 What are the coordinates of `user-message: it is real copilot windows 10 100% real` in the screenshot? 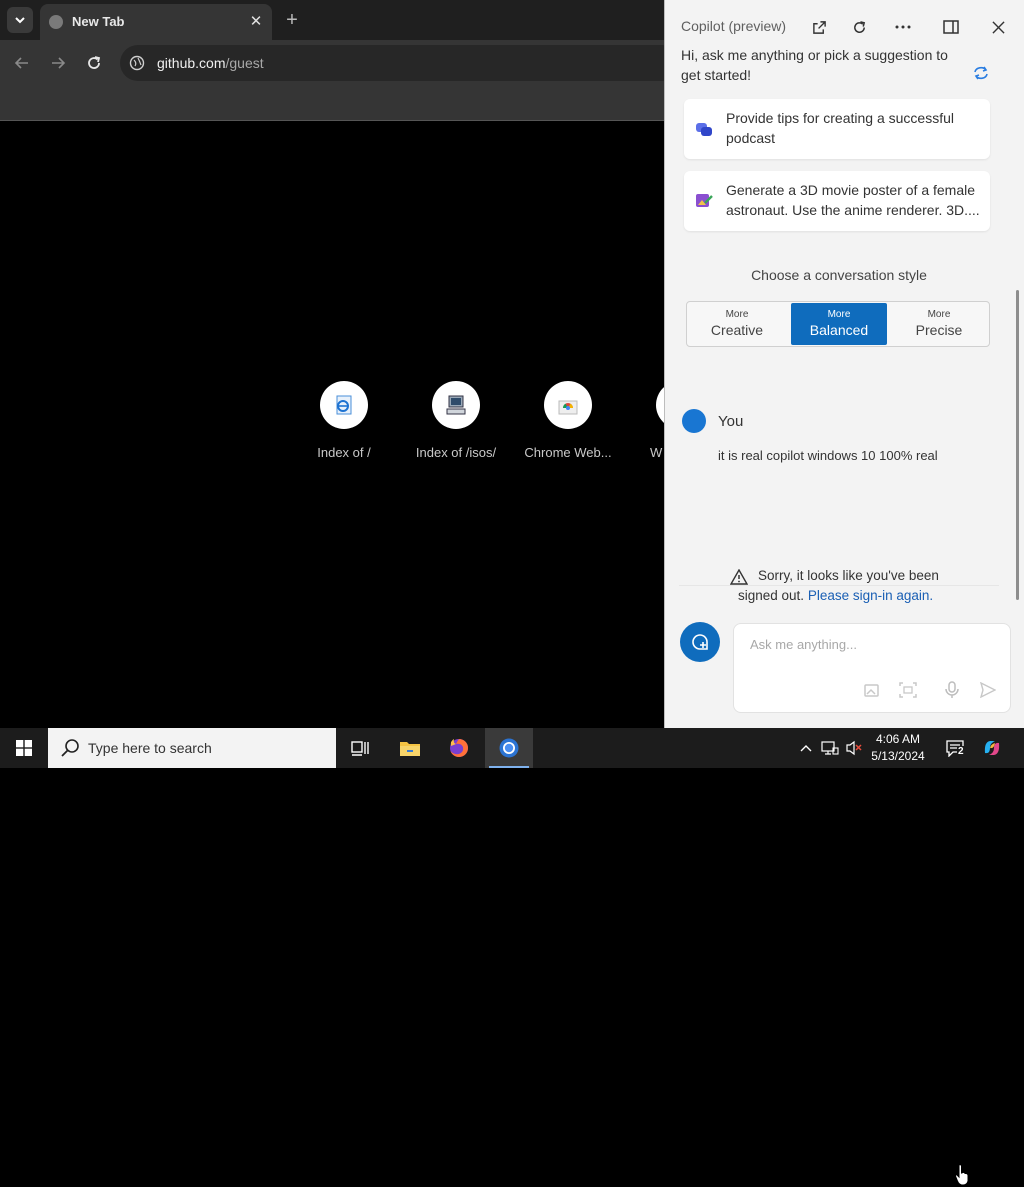 It's located at (828, 455).